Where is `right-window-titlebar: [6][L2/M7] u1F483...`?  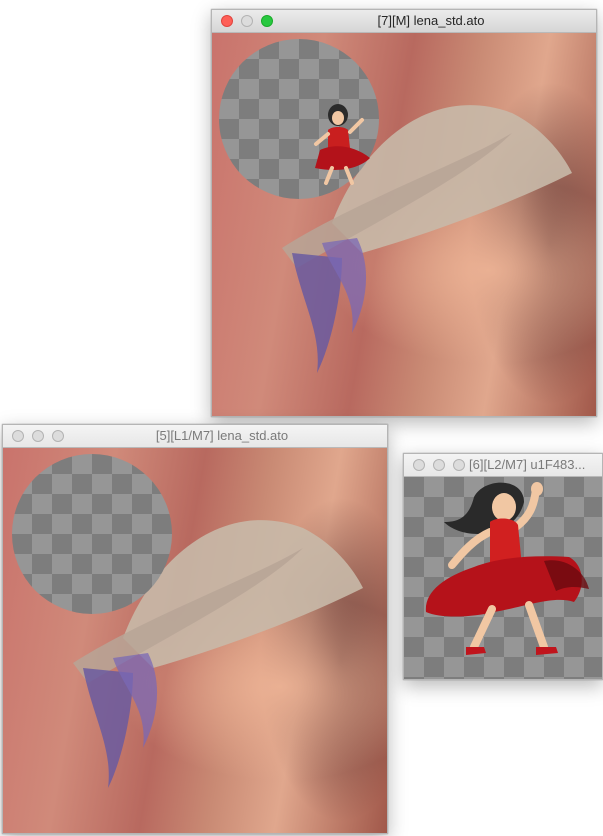 right-window-titlebar: [6][L2/M7] u1F483... is located at coordinates (503, 465).